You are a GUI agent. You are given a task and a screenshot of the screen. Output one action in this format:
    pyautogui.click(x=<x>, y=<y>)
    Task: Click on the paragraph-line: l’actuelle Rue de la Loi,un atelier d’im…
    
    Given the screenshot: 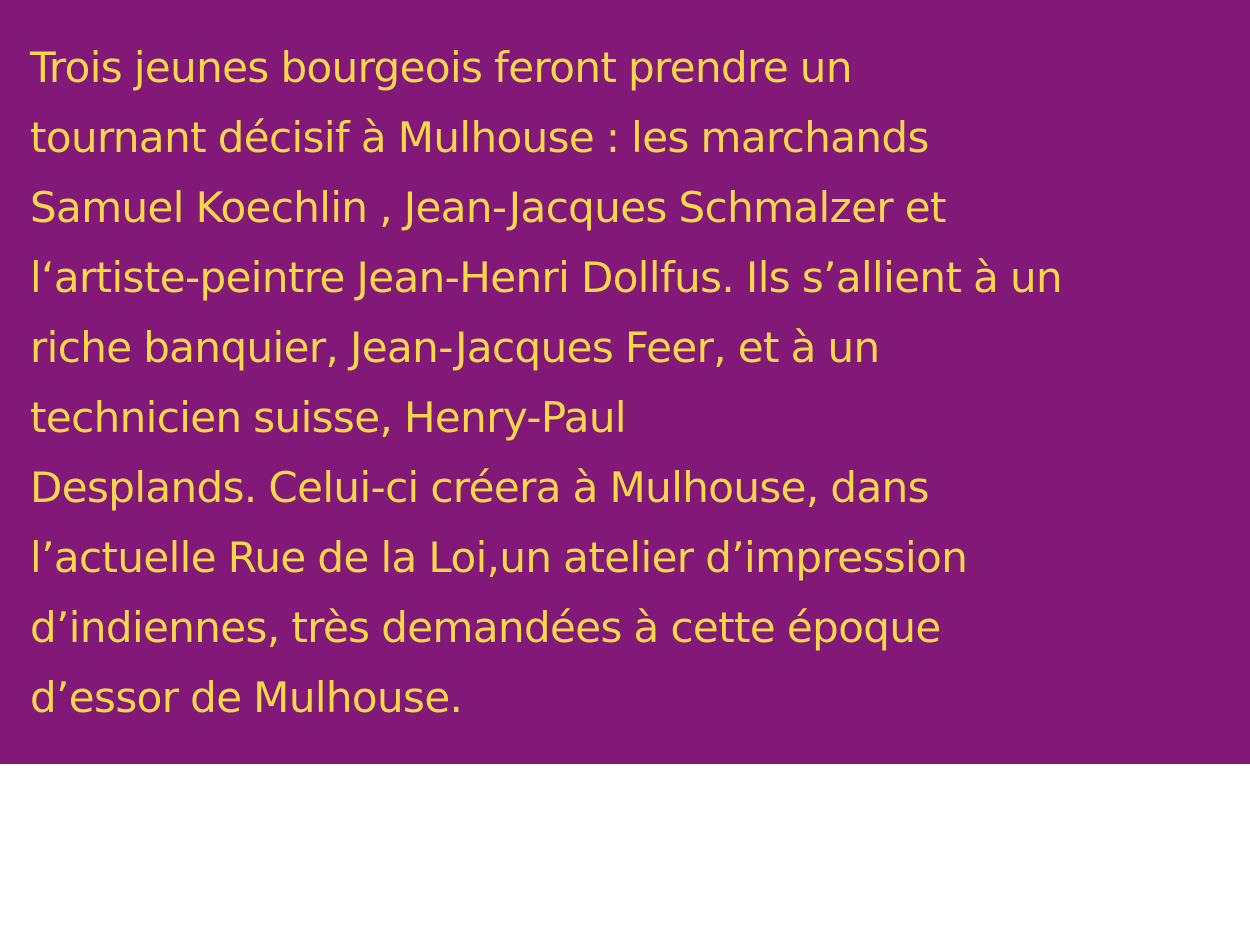 What is the action you would take?
    pyautogui.click(x=499, y=557)
    